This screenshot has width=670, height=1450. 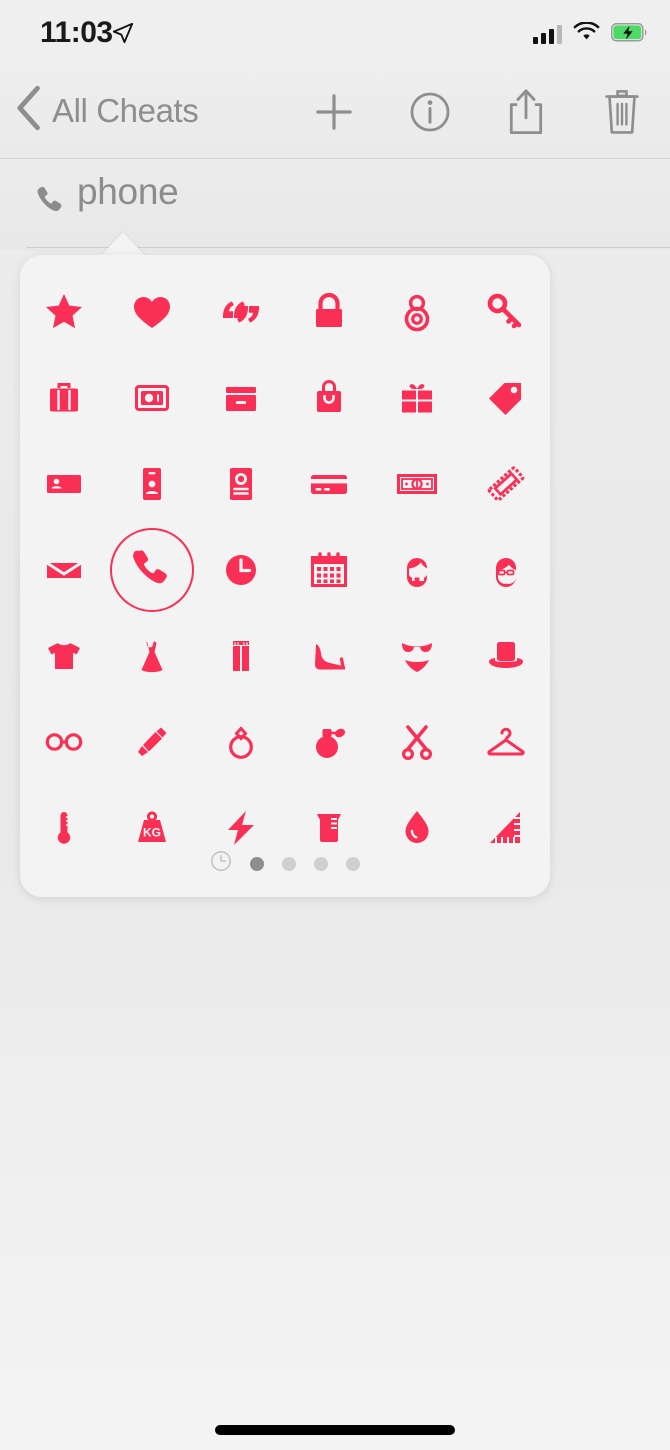 I want to click on status-bar: 11:03, so click(x=335, y=31).